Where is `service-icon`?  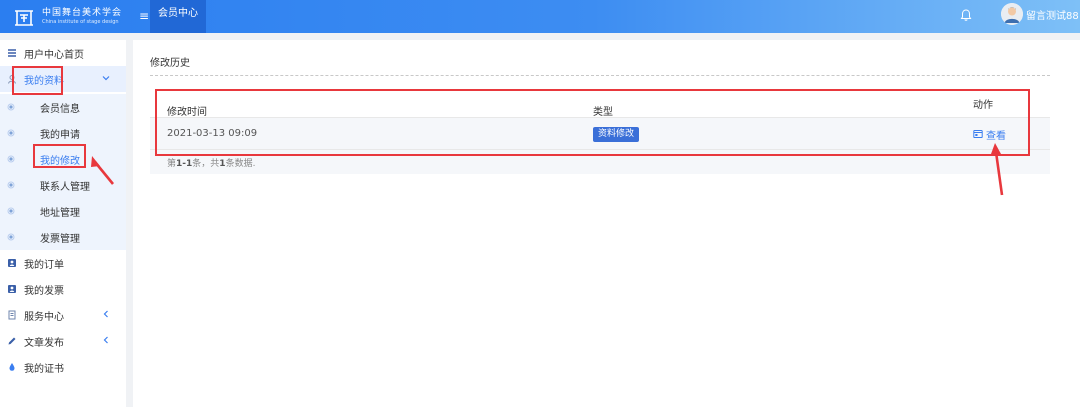 service-icon is located at coordinates (12, 315).